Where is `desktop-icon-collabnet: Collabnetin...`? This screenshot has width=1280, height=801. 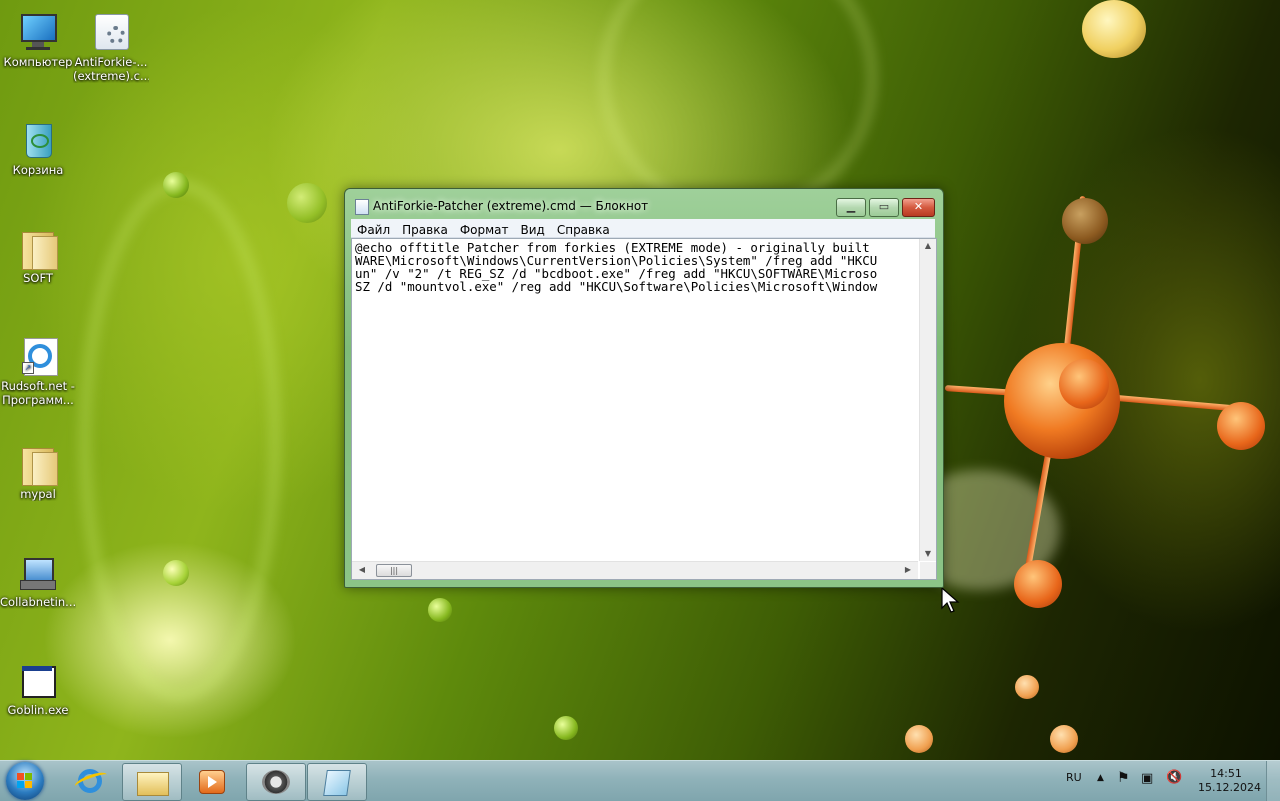 desktop-icon-collabnet: Collabnetin... is located at coordinates (38, 580).